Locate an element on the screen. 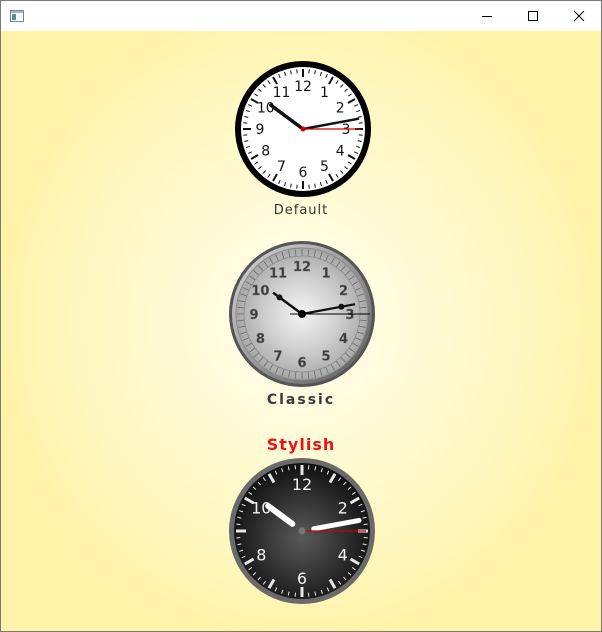 This screenshot has height=632, width=602. stylish-clock-numeral: 2 is located at coordinates (343, 508).